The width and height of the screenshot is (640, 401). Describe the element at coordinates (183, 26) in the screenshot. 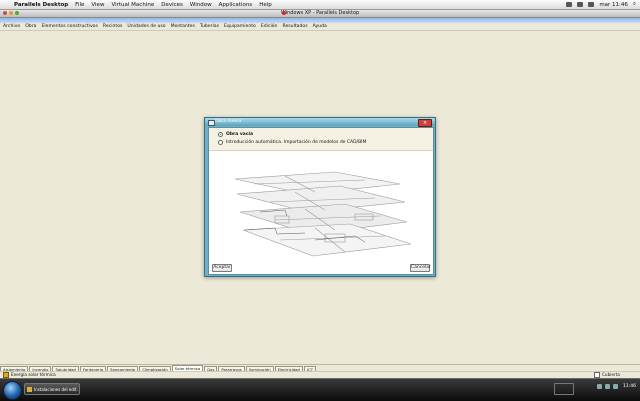

I see `menu-montantes: Montantes` at that location.